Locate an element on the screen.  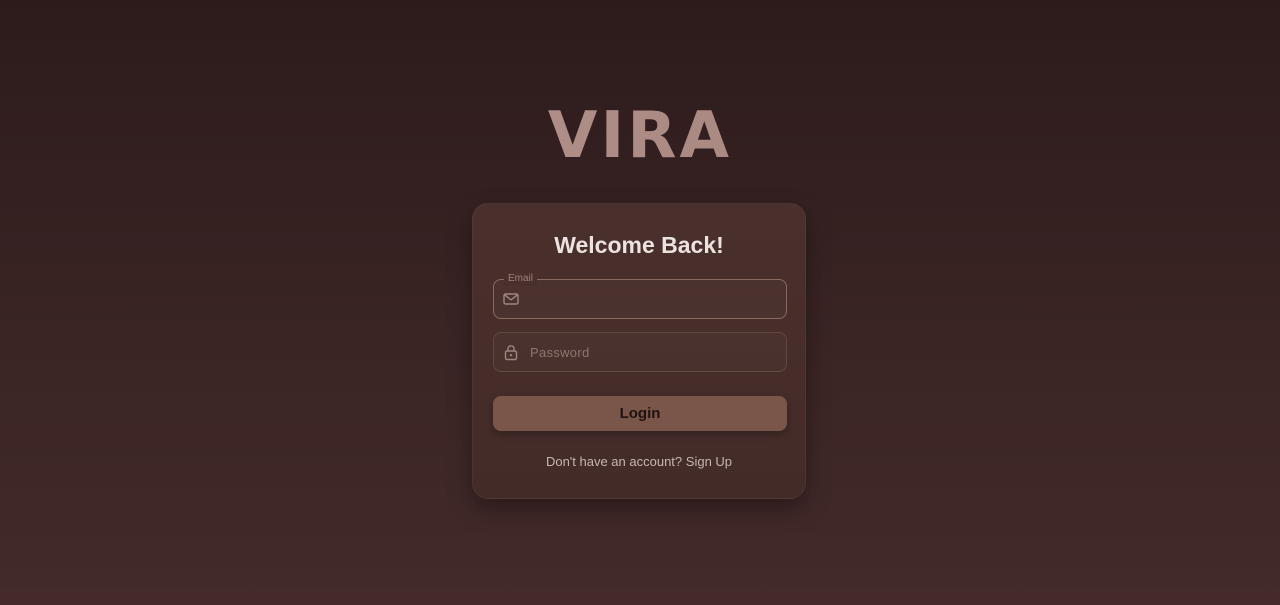
password-field is located at coordinates (640, 352).